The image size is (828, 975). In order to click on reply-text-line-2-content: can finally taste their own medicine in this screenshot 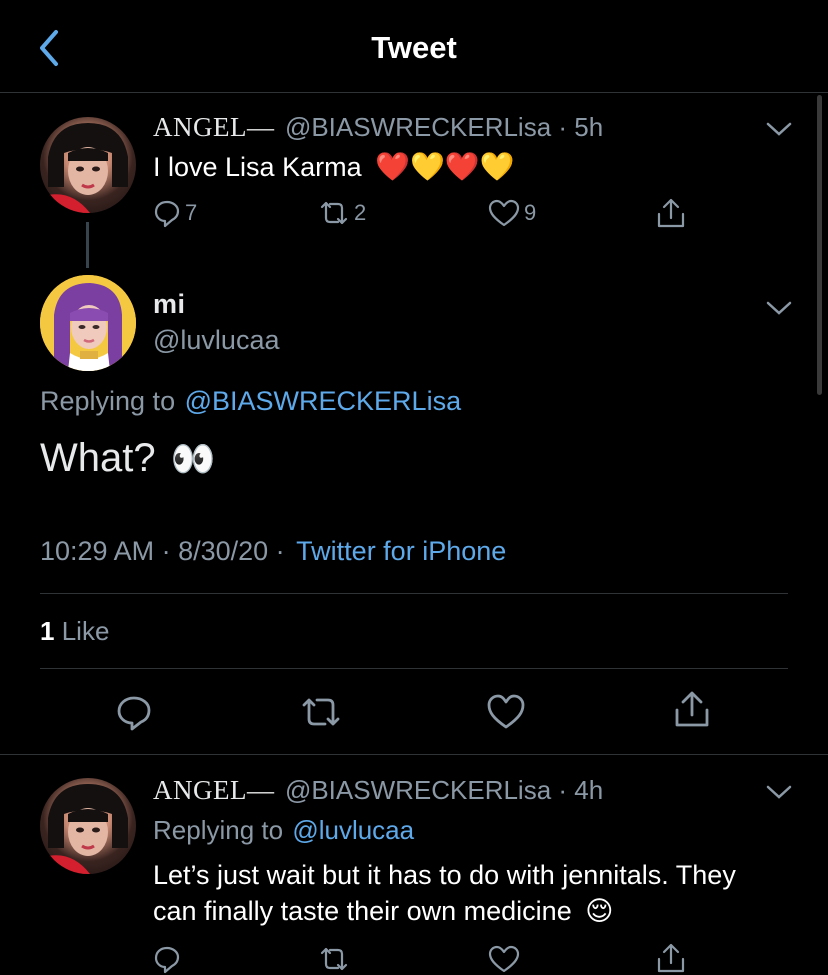, I will do `click(362, 911)`.